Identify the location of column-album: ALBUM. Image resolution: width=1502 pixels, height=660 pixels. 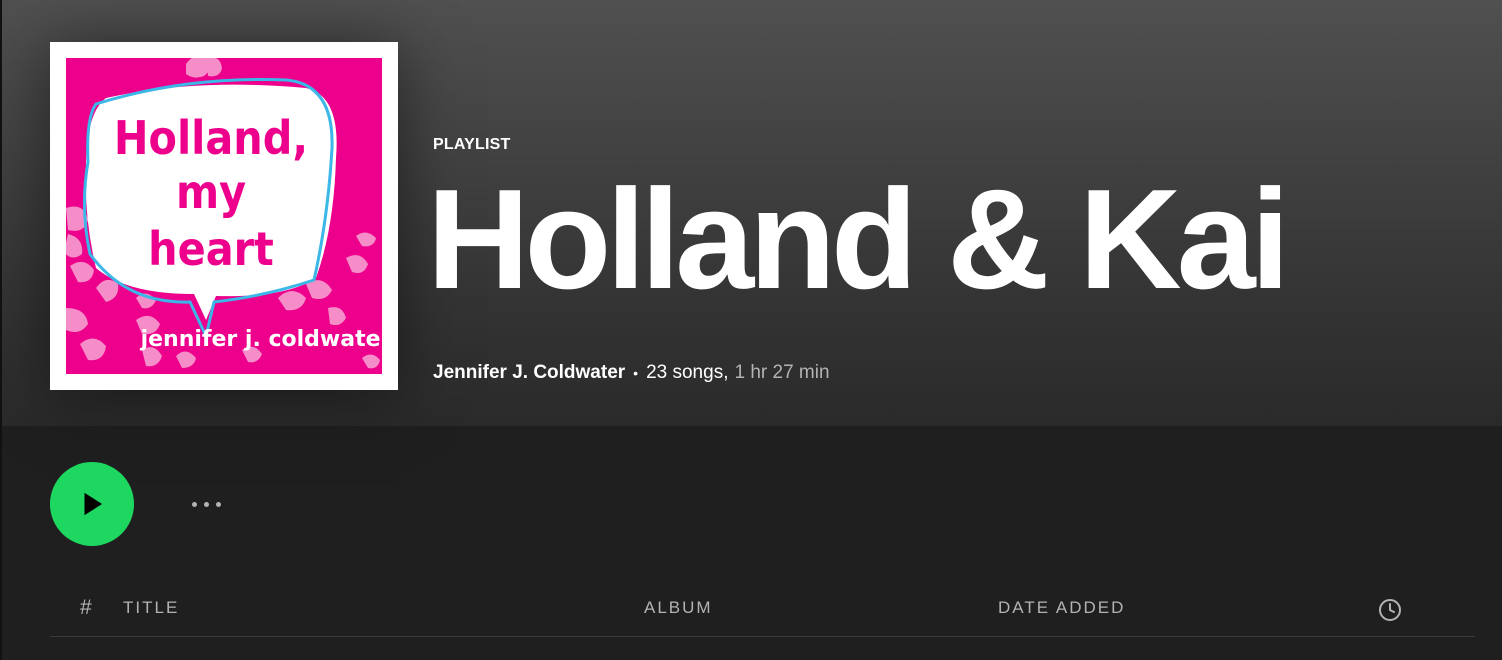
(678, 608).